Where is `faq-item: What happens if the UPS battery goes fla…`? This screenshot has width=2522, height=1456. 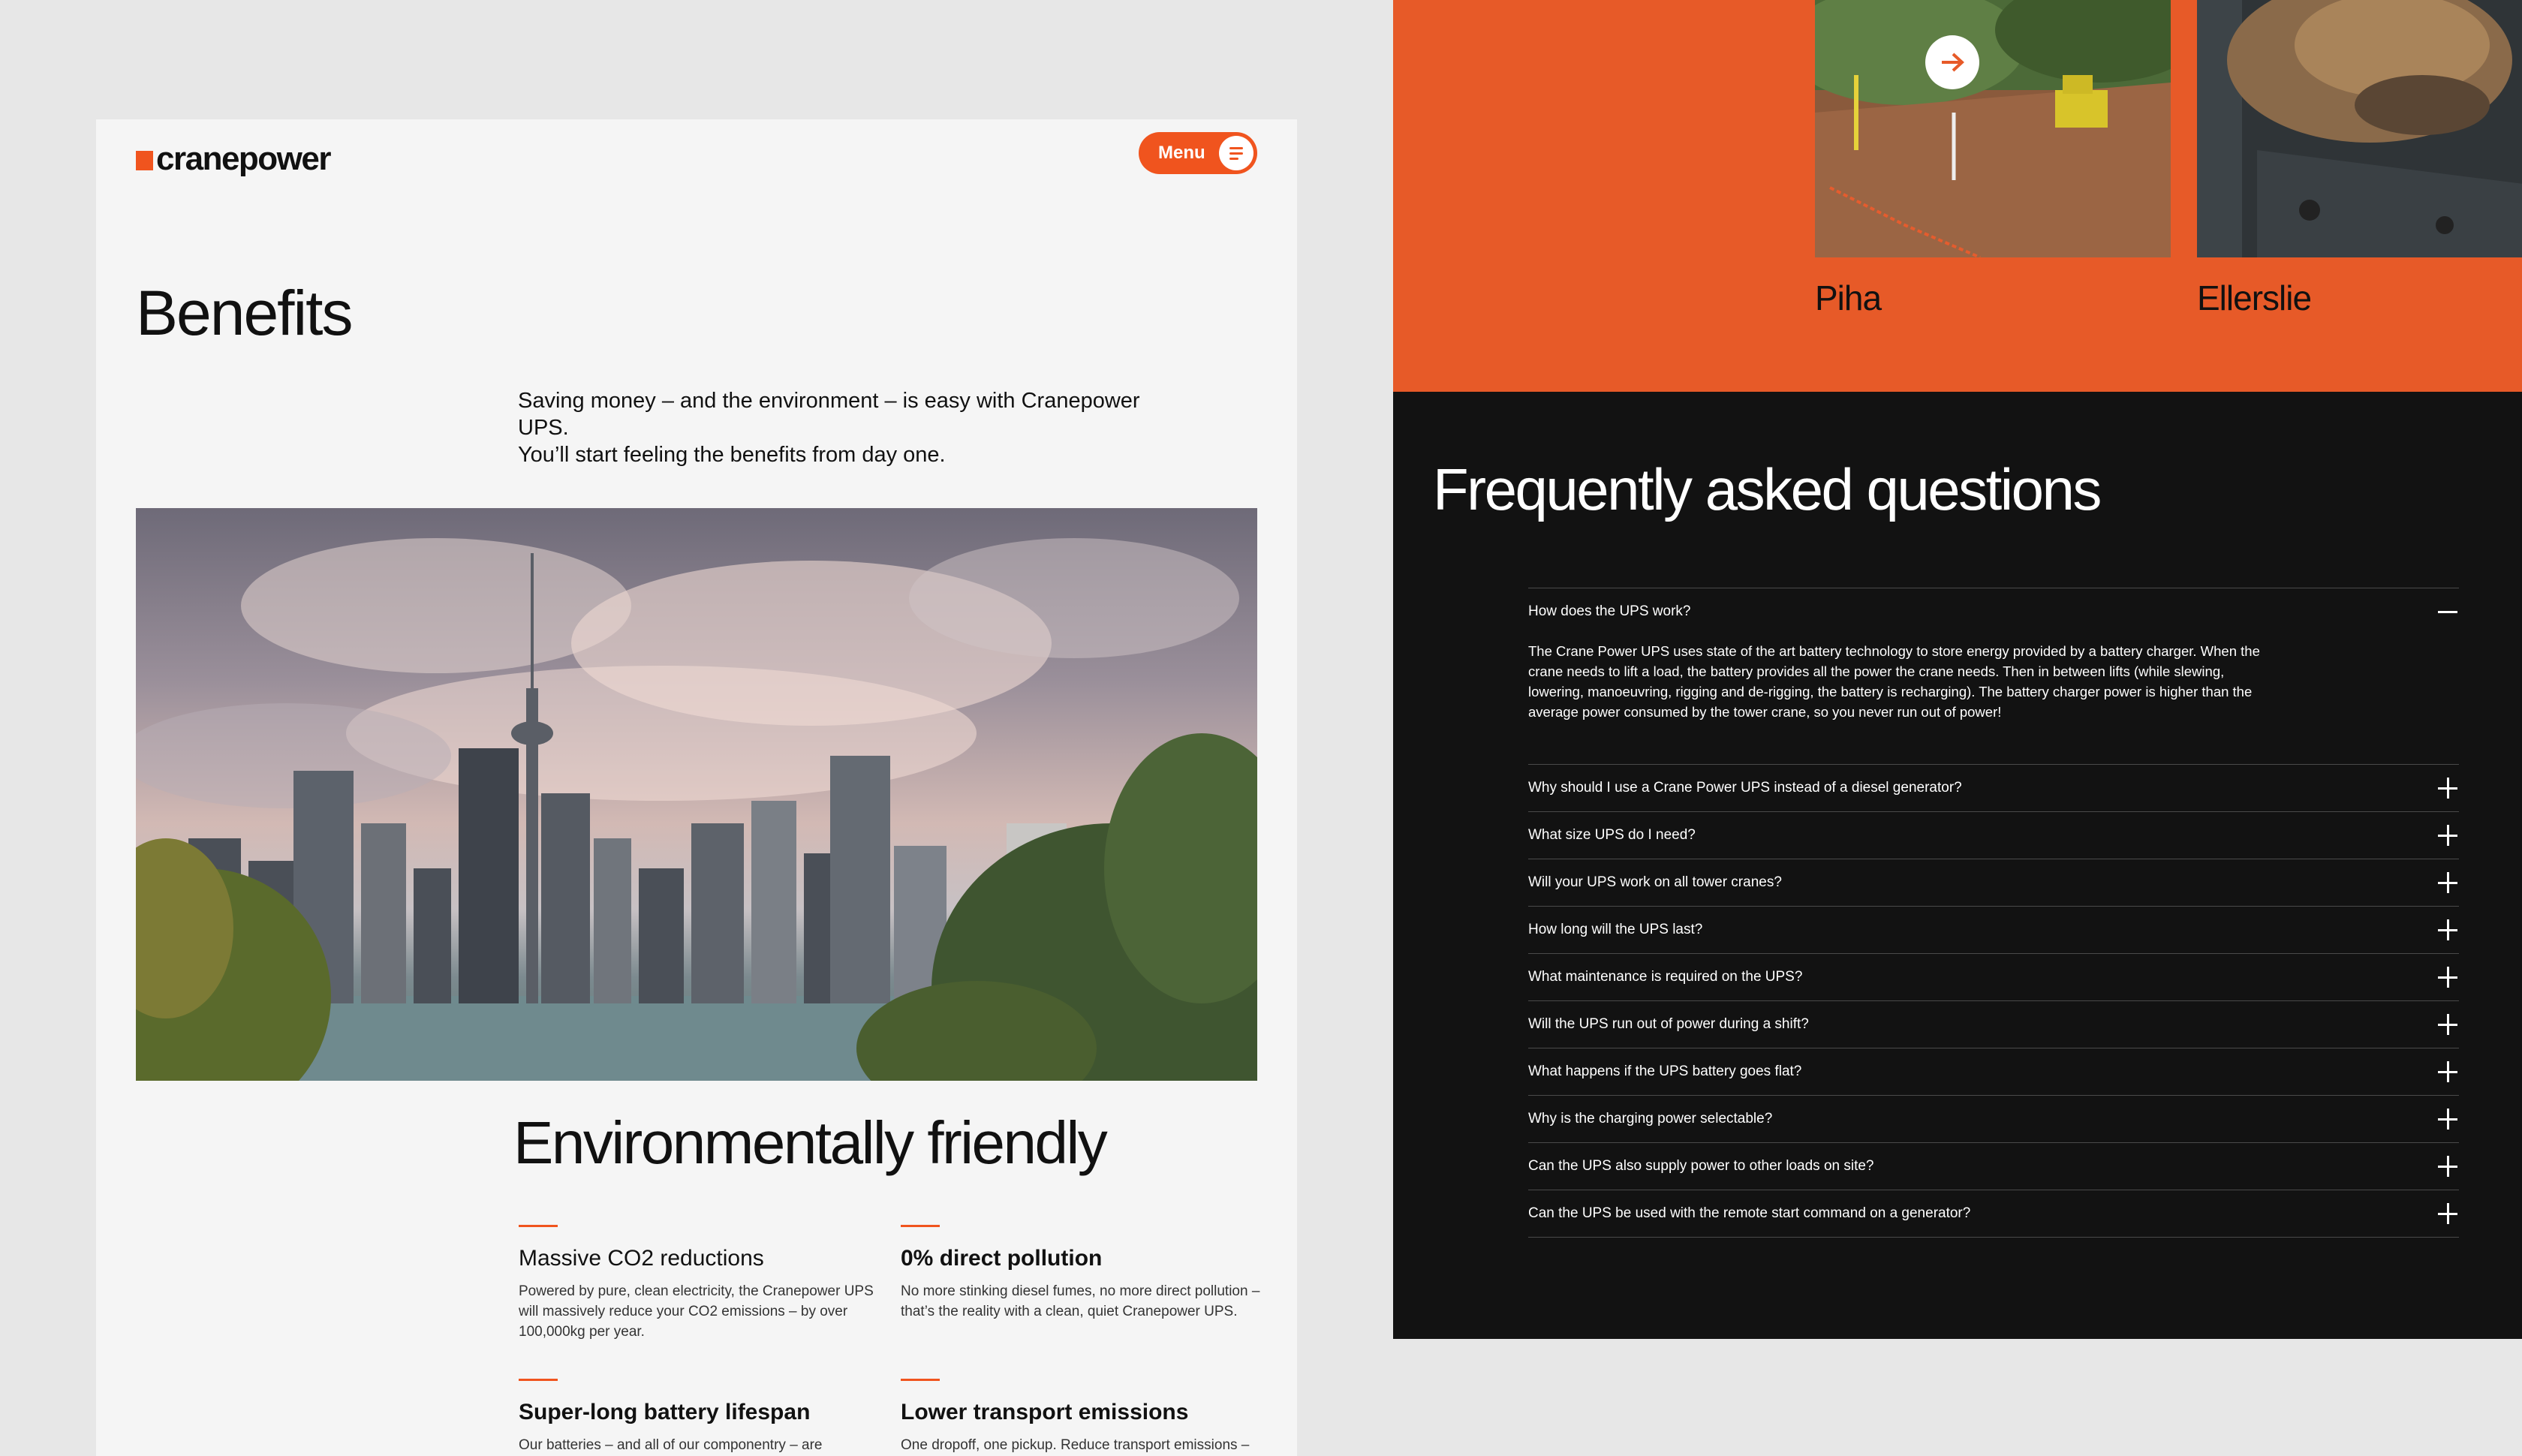
faq-item: What happens if the UPS battery goes fla… is located at coordinates (1993, 1072).